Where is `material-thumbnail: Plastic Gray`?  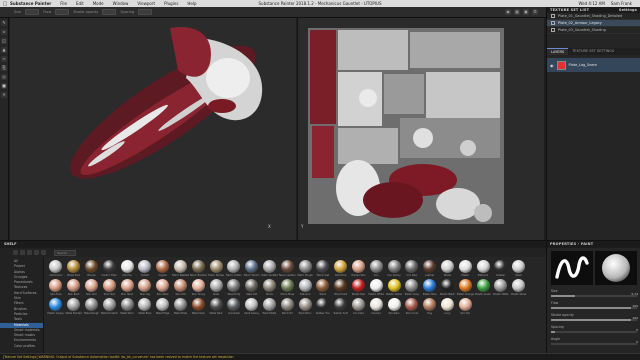 material-thumbnail: Plastic Gray is located at coordinates (412, 288).